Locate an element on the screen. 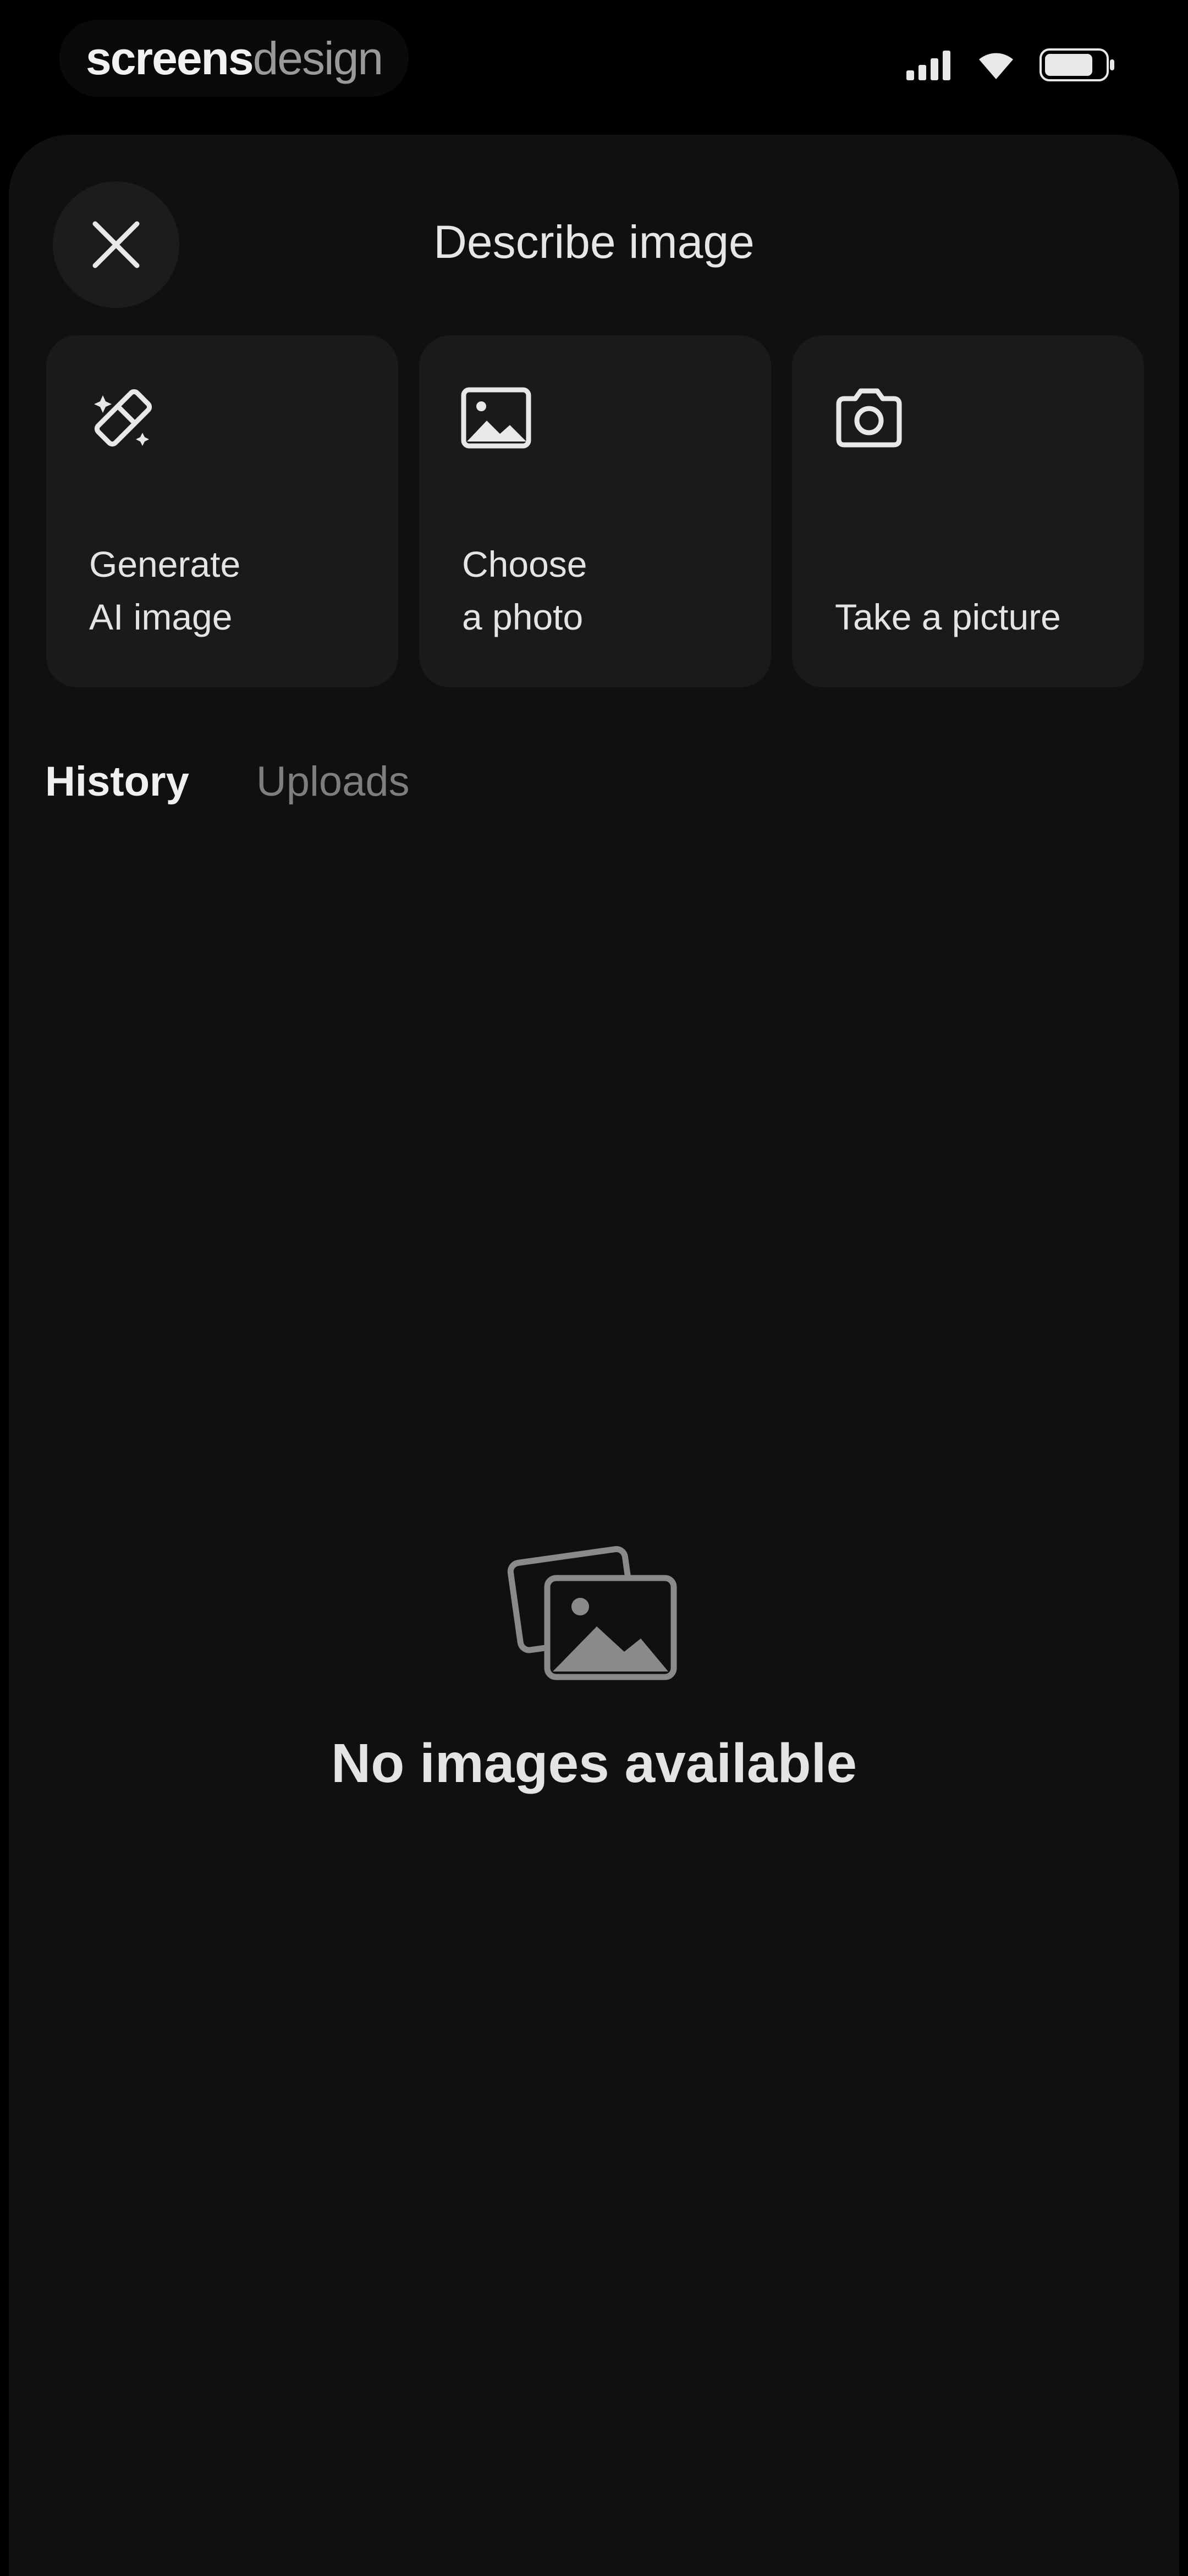  brand-logo: screens design is located at coordinates (234, 58).